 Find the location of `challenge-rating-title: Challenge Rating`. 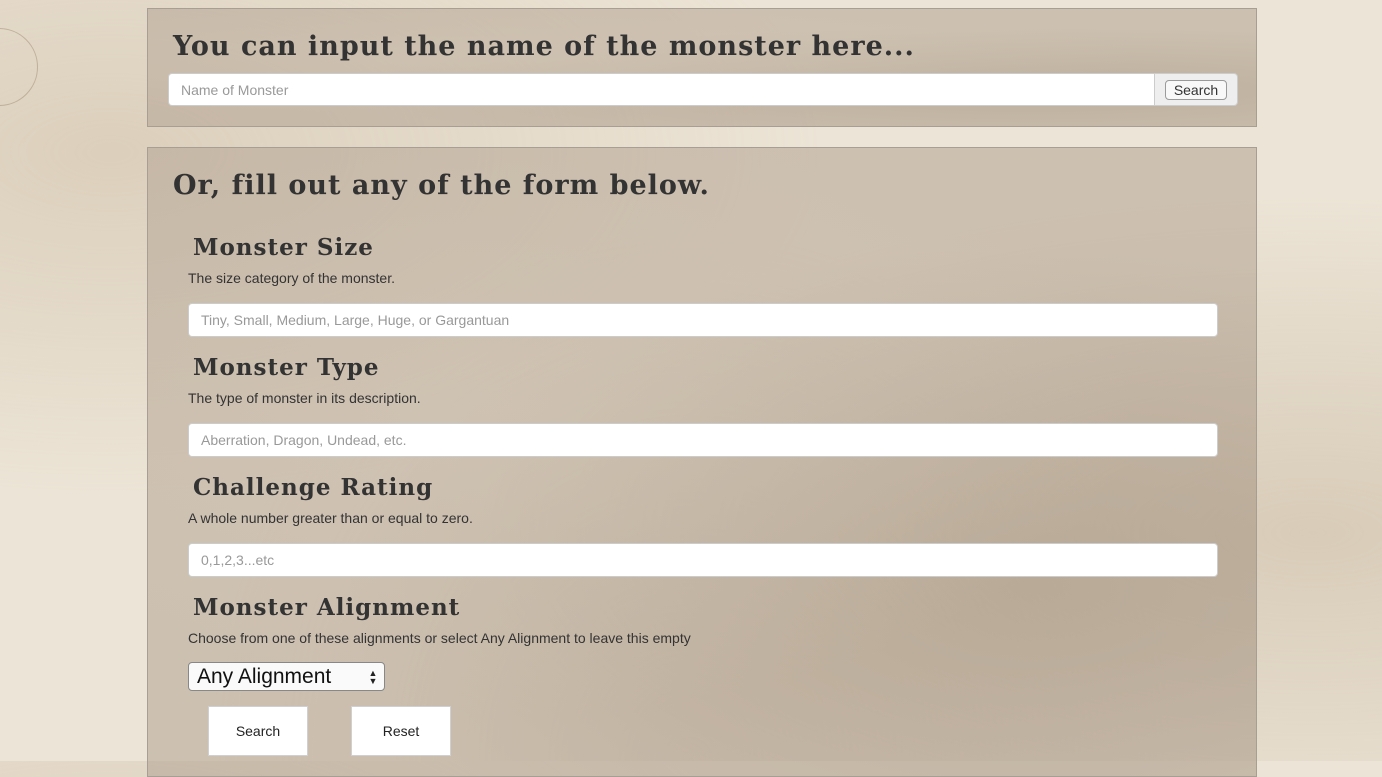

challenge-rating-title: Challenge Rating is located at coordinates (313, 487).